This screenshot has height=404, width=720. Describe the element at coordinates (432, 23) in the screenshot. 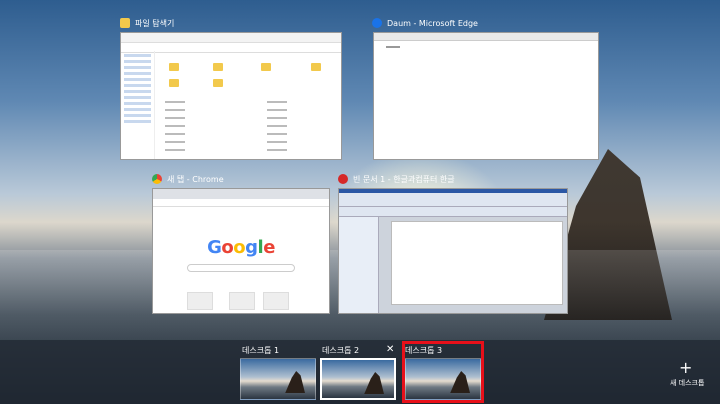

I see `edge-title-text: Daum - Microsoft Edge` at that location.